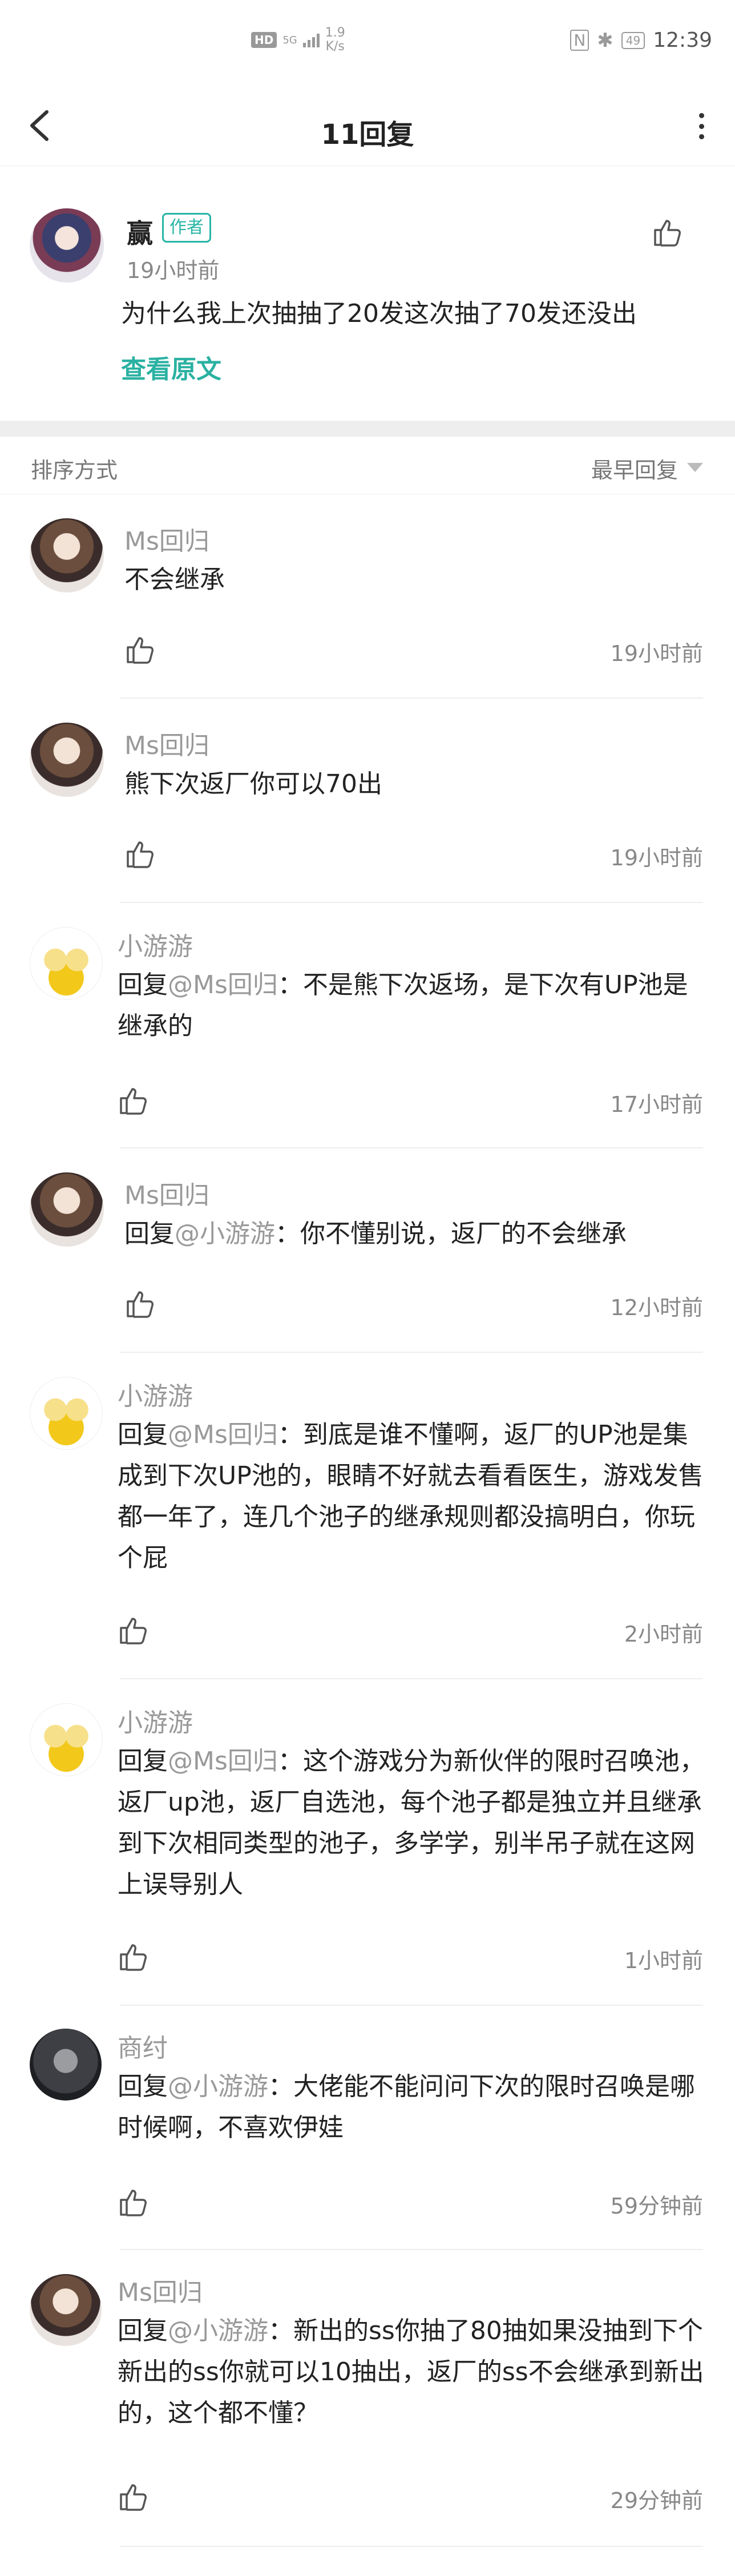  Describe the element at coordinates (311, 40) in the screenshot. I see `signal-icon` at that location.